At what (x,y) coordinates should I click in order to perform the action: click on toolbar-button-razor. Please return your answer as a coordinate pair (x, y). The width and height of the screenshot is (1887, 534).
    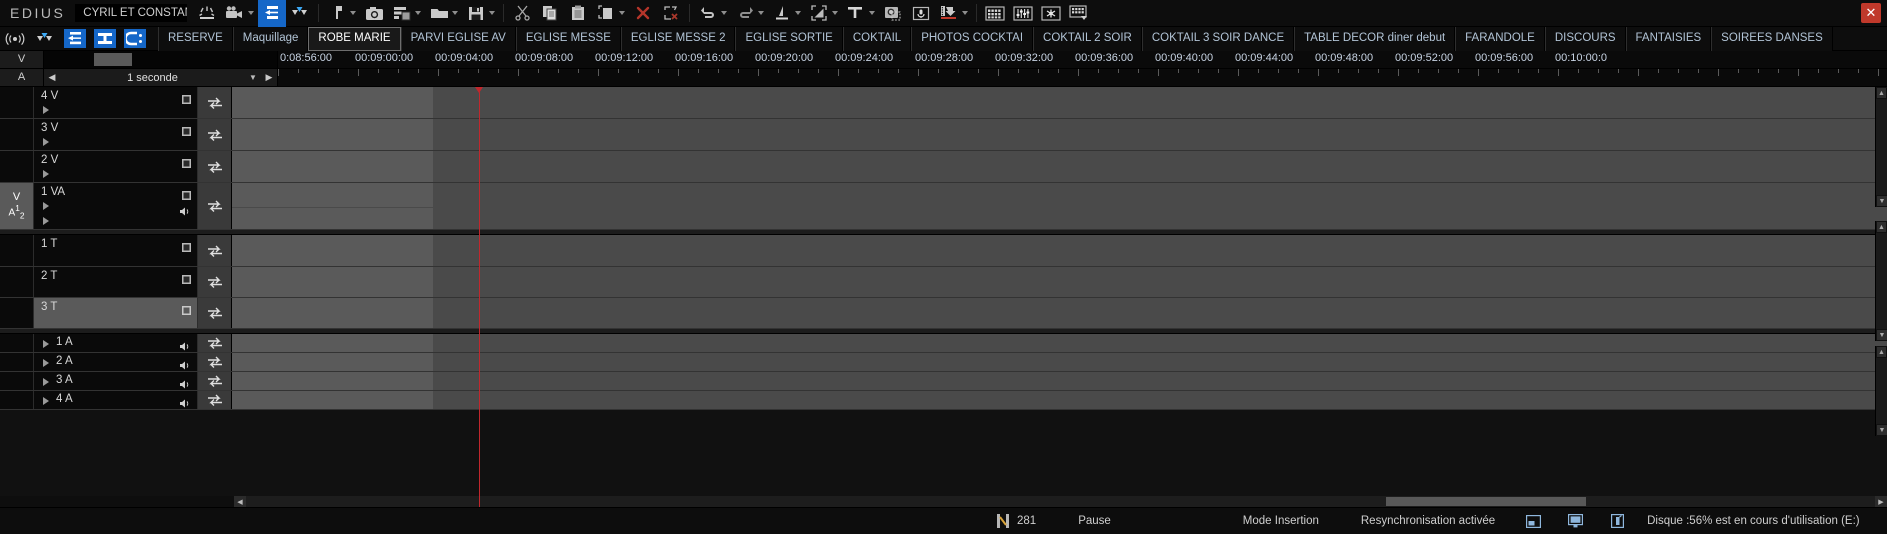
    Looking at the image, I should click on (786, 13).